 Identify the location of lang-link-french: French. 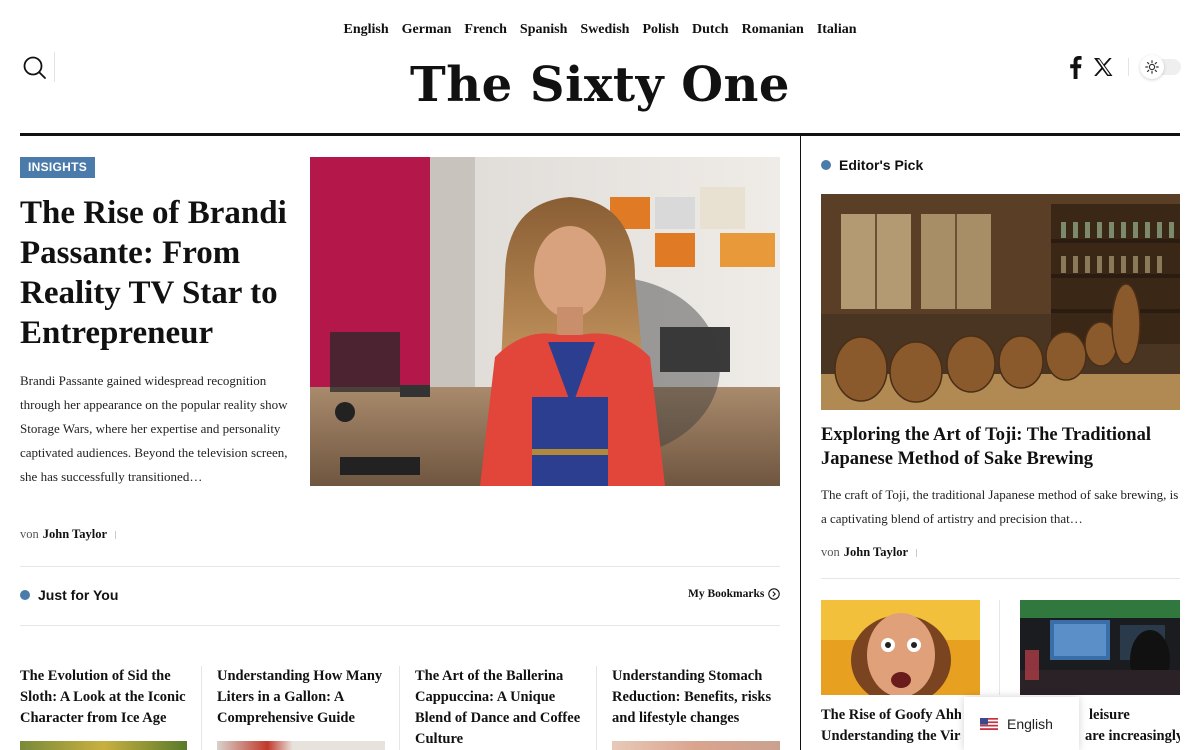
(486, 31).